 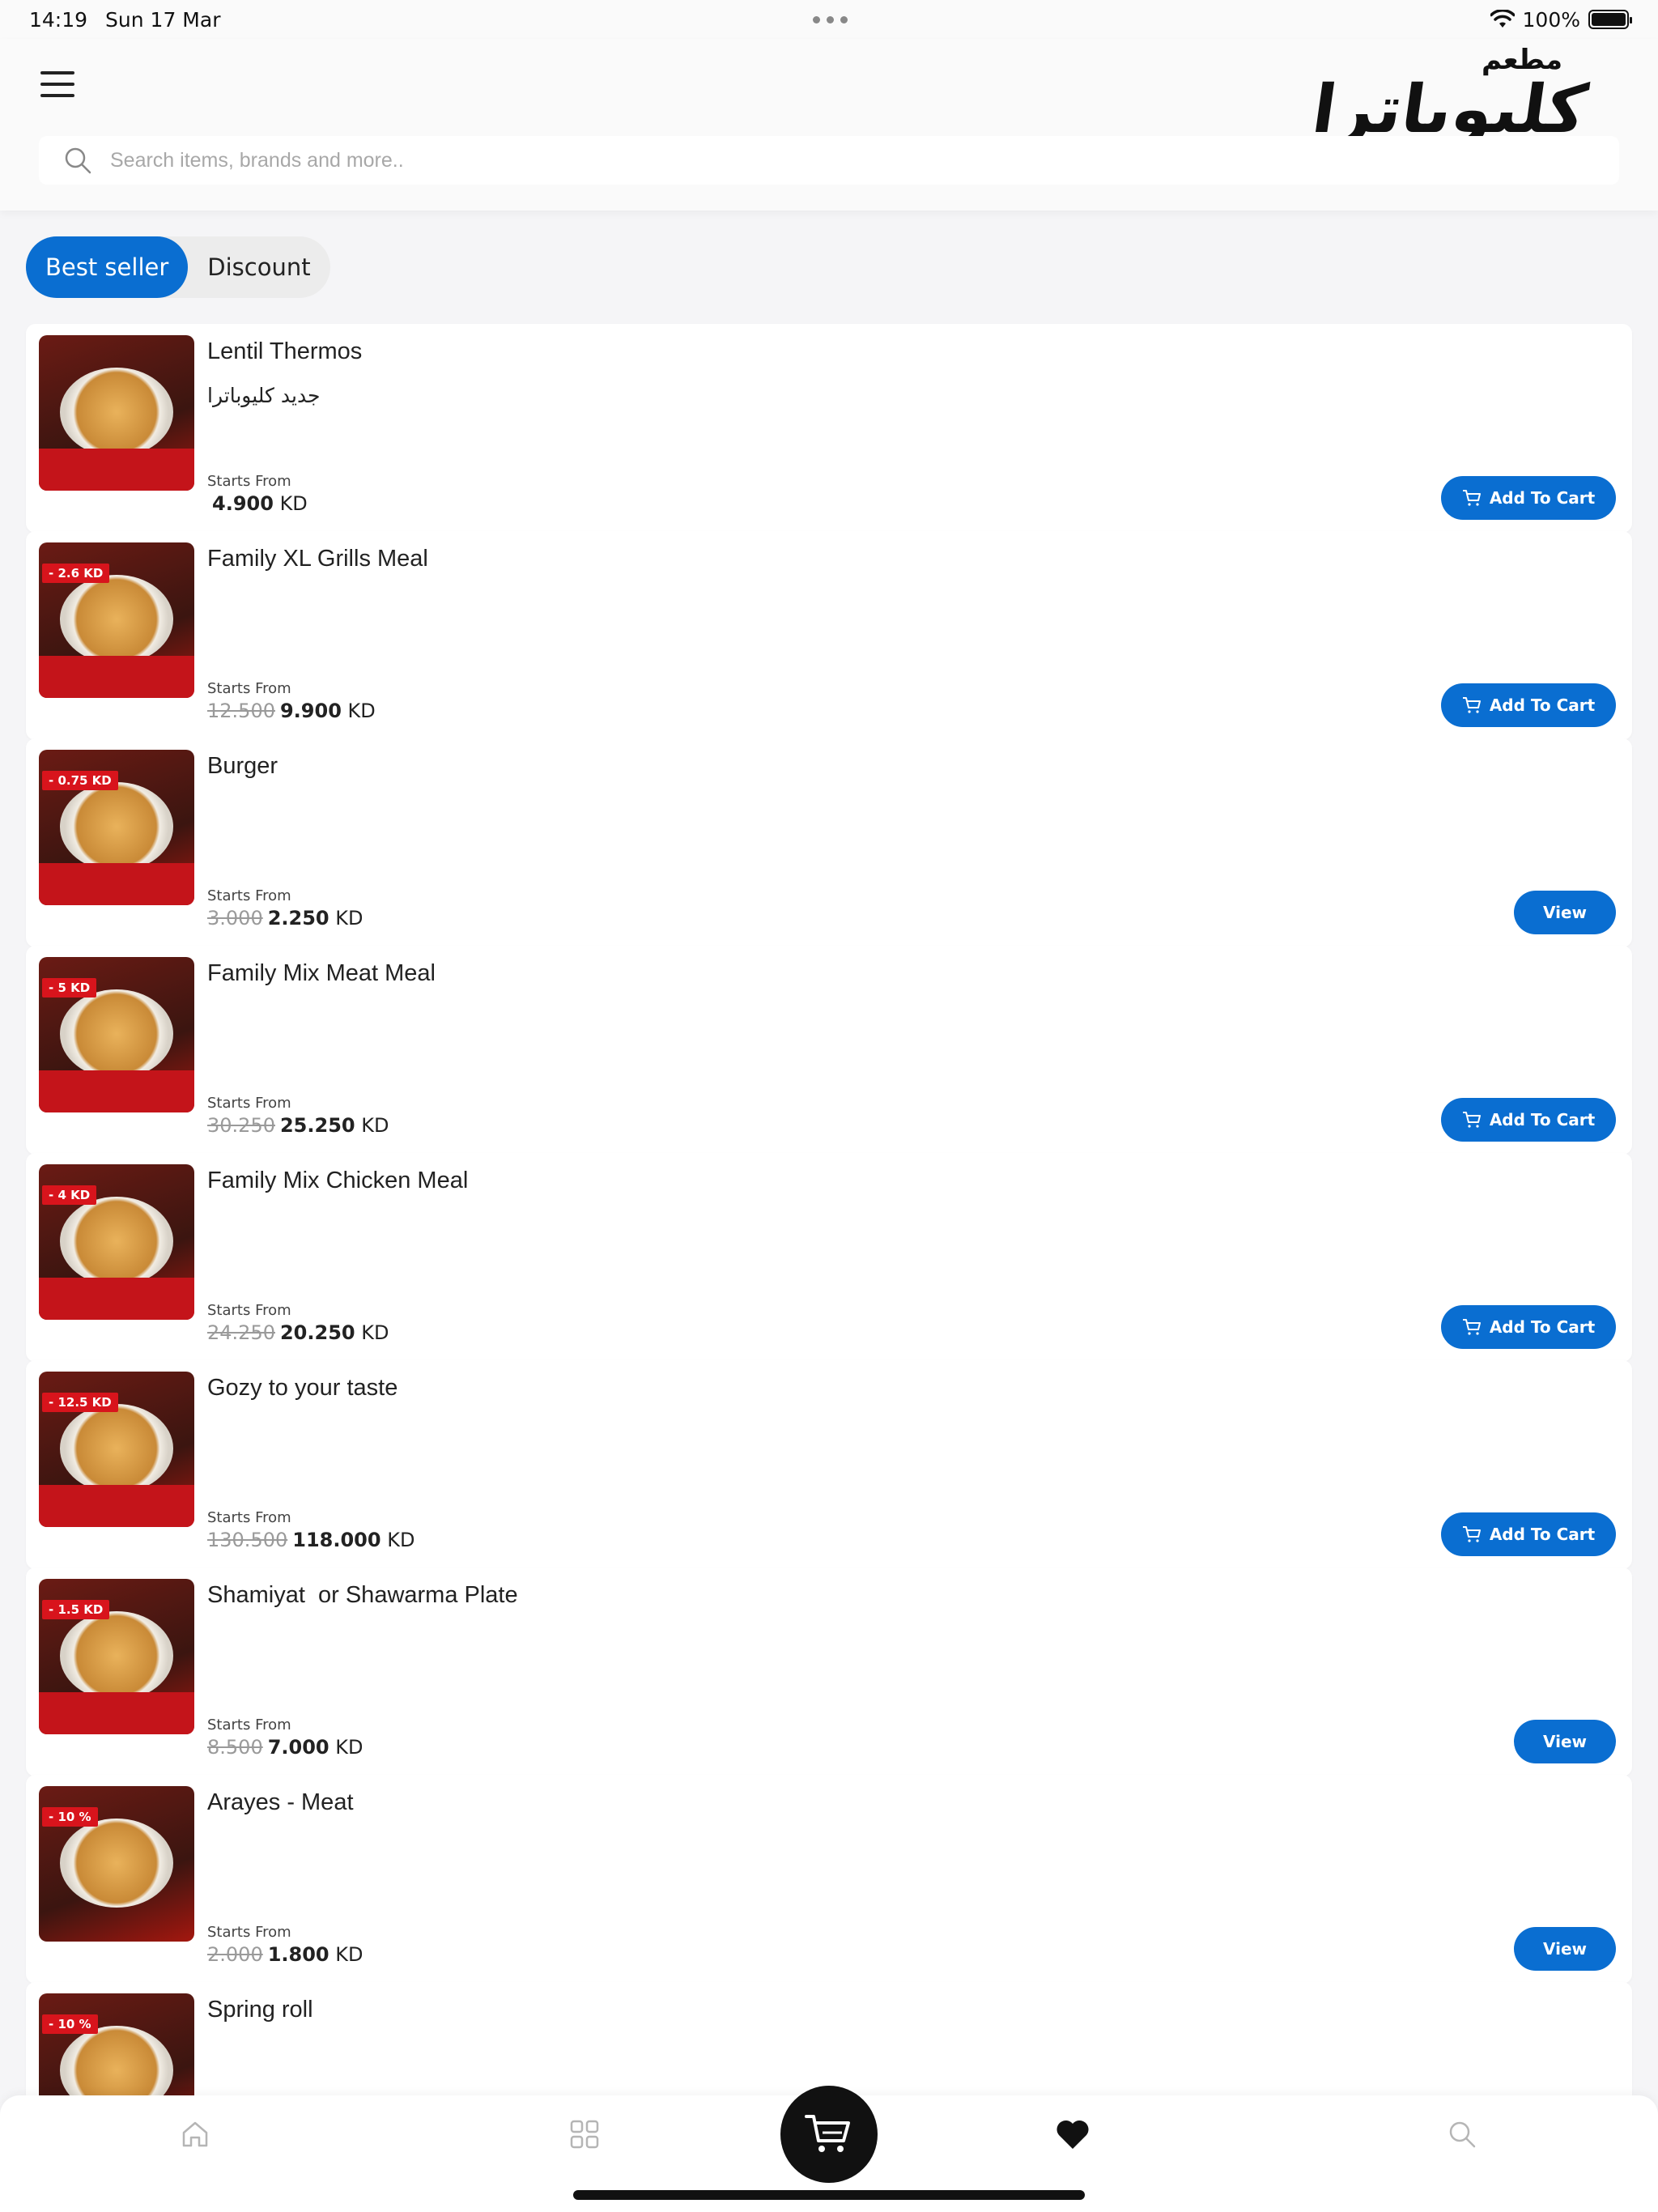 I want to click on nav-cart-button, so click(x=829, y=2134).